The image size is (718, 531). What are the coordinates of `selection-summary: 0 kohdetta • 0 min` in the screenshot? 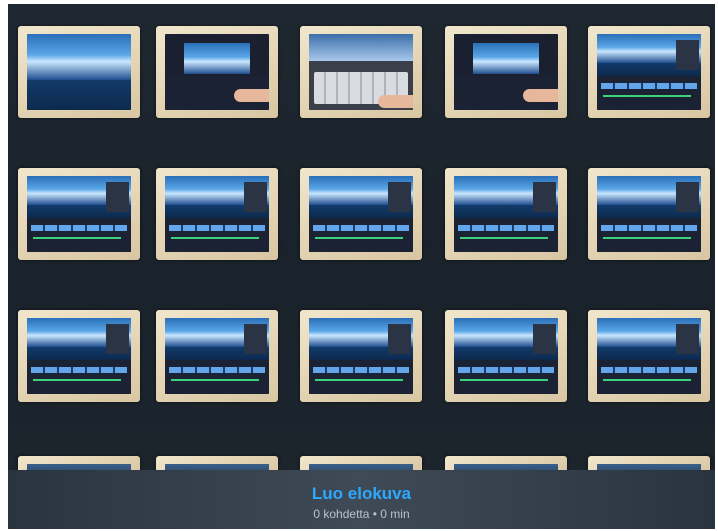 It's located at (361, 514).